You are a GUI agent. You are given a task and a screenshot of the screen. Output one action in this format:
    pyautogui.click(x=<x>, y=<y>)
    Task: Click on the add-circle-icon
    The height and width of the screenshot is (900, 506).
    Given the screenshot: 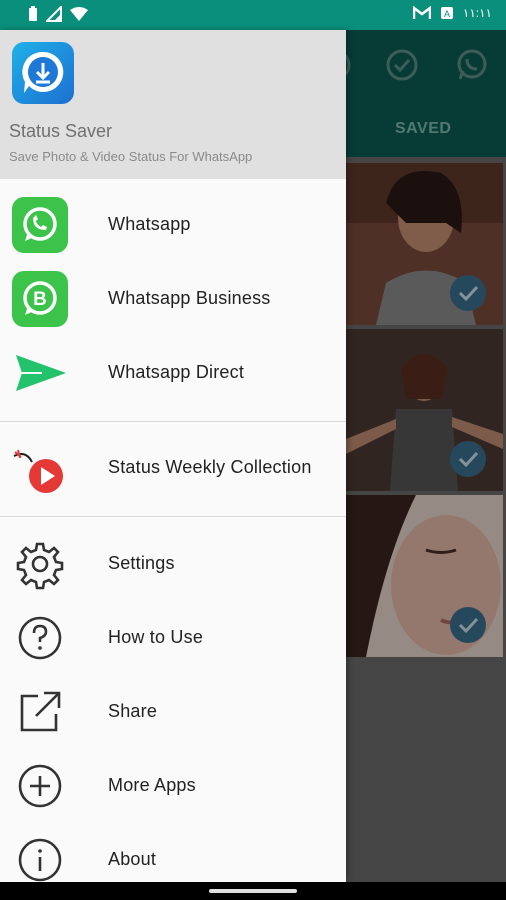 What is the action you would take?
    pyautogui.click(x=40, y=786)
    